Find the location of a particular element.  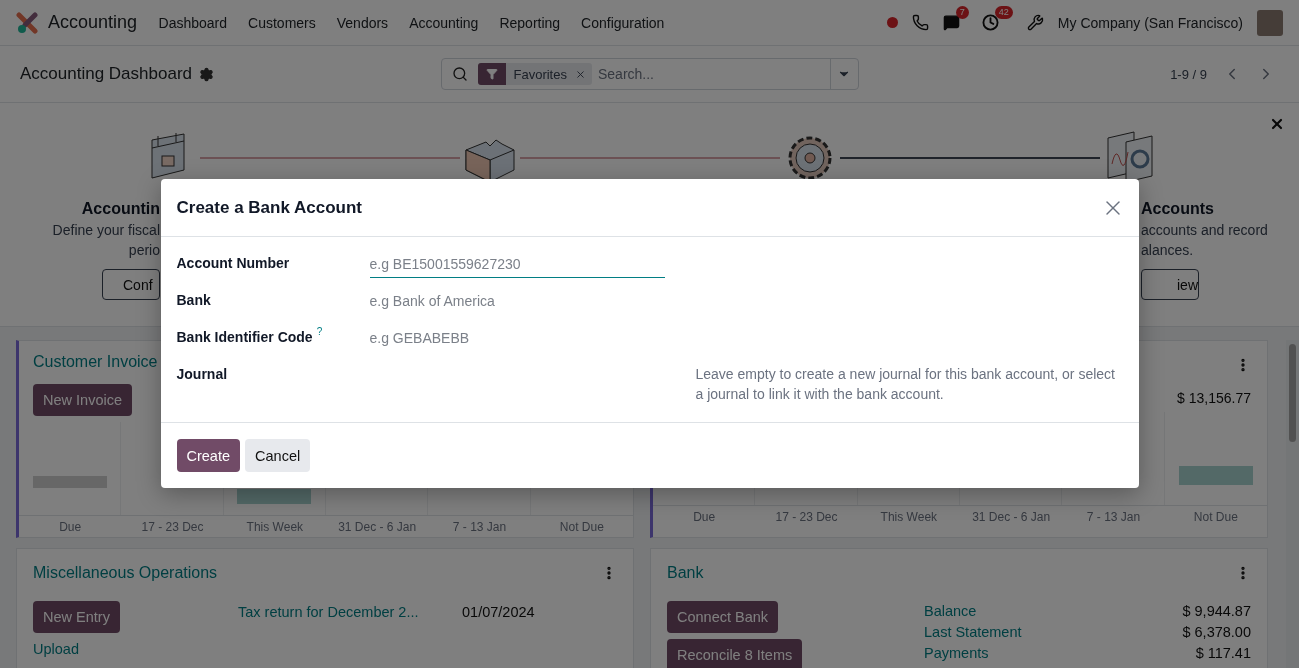

menu-item: Reporting is located at coordinates (529, 22).